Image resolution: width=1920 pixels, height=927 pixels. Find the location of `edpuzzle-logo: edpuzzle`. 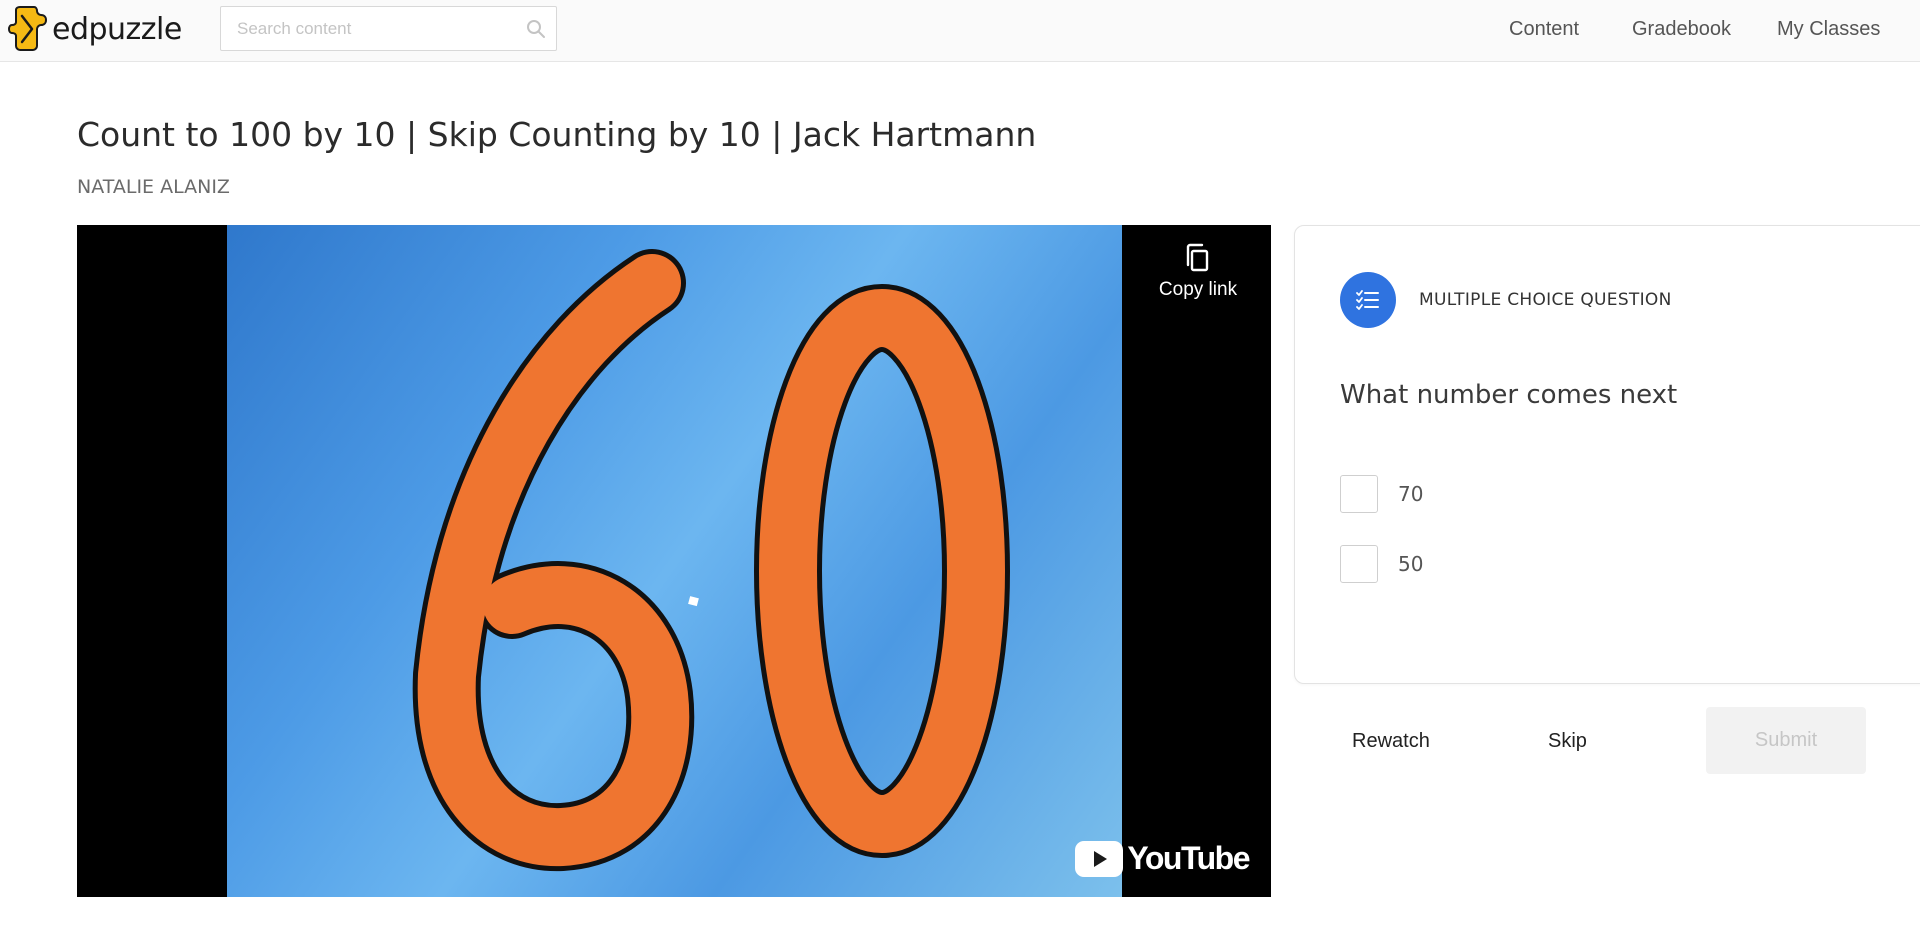

edpuzzle-logo: edpuzzle is located at coordinates (95, 29).